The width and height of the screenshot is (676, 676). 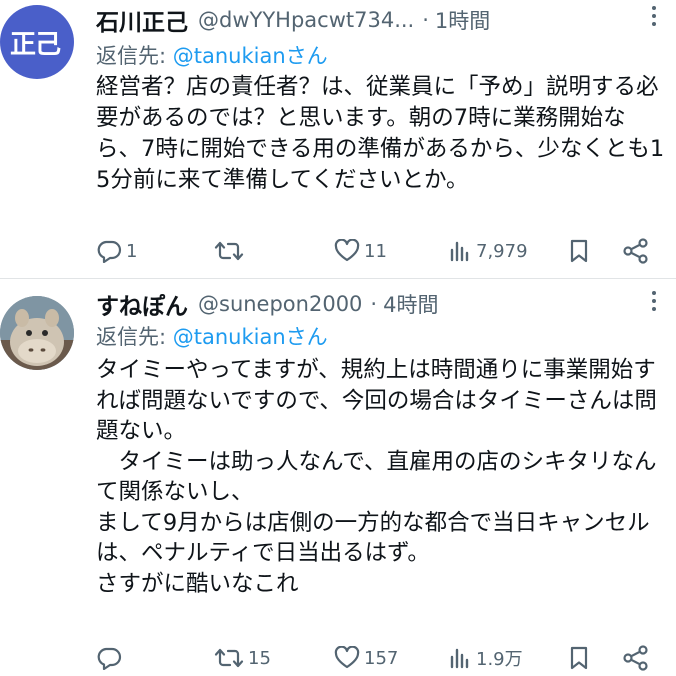 I want to click on retweet-button: 15, so click(x=242, y=658).